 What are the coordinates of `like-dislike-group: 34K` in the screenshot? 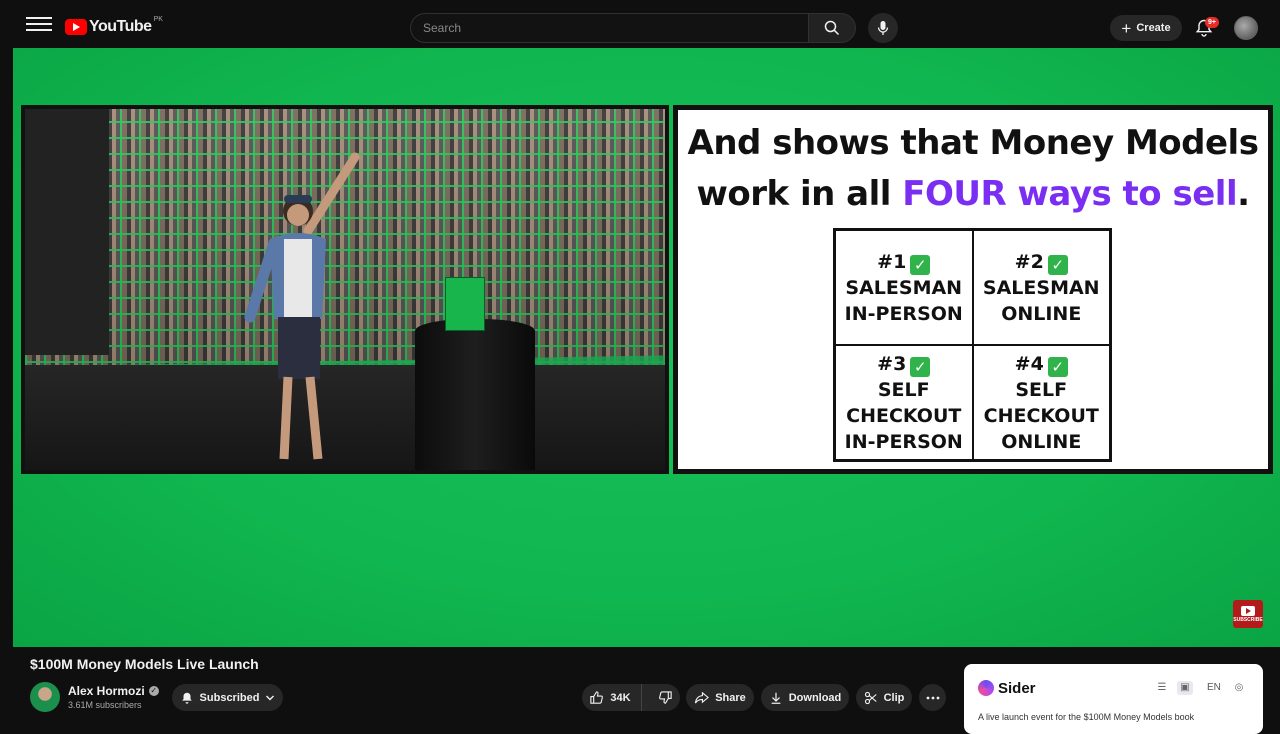 It's located at (631, 697).